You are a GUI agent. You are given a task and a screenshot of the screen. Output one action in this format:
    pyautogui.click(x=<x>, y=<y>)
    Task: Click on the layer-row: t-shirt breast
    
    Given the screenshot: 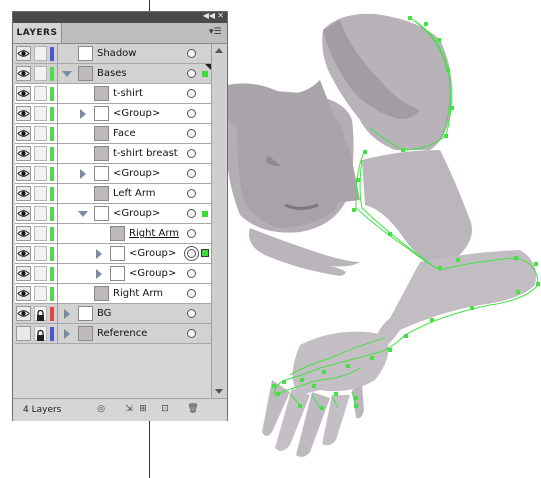 What is the action you would take?
    pyautogui.click(x=113, y=154)
    